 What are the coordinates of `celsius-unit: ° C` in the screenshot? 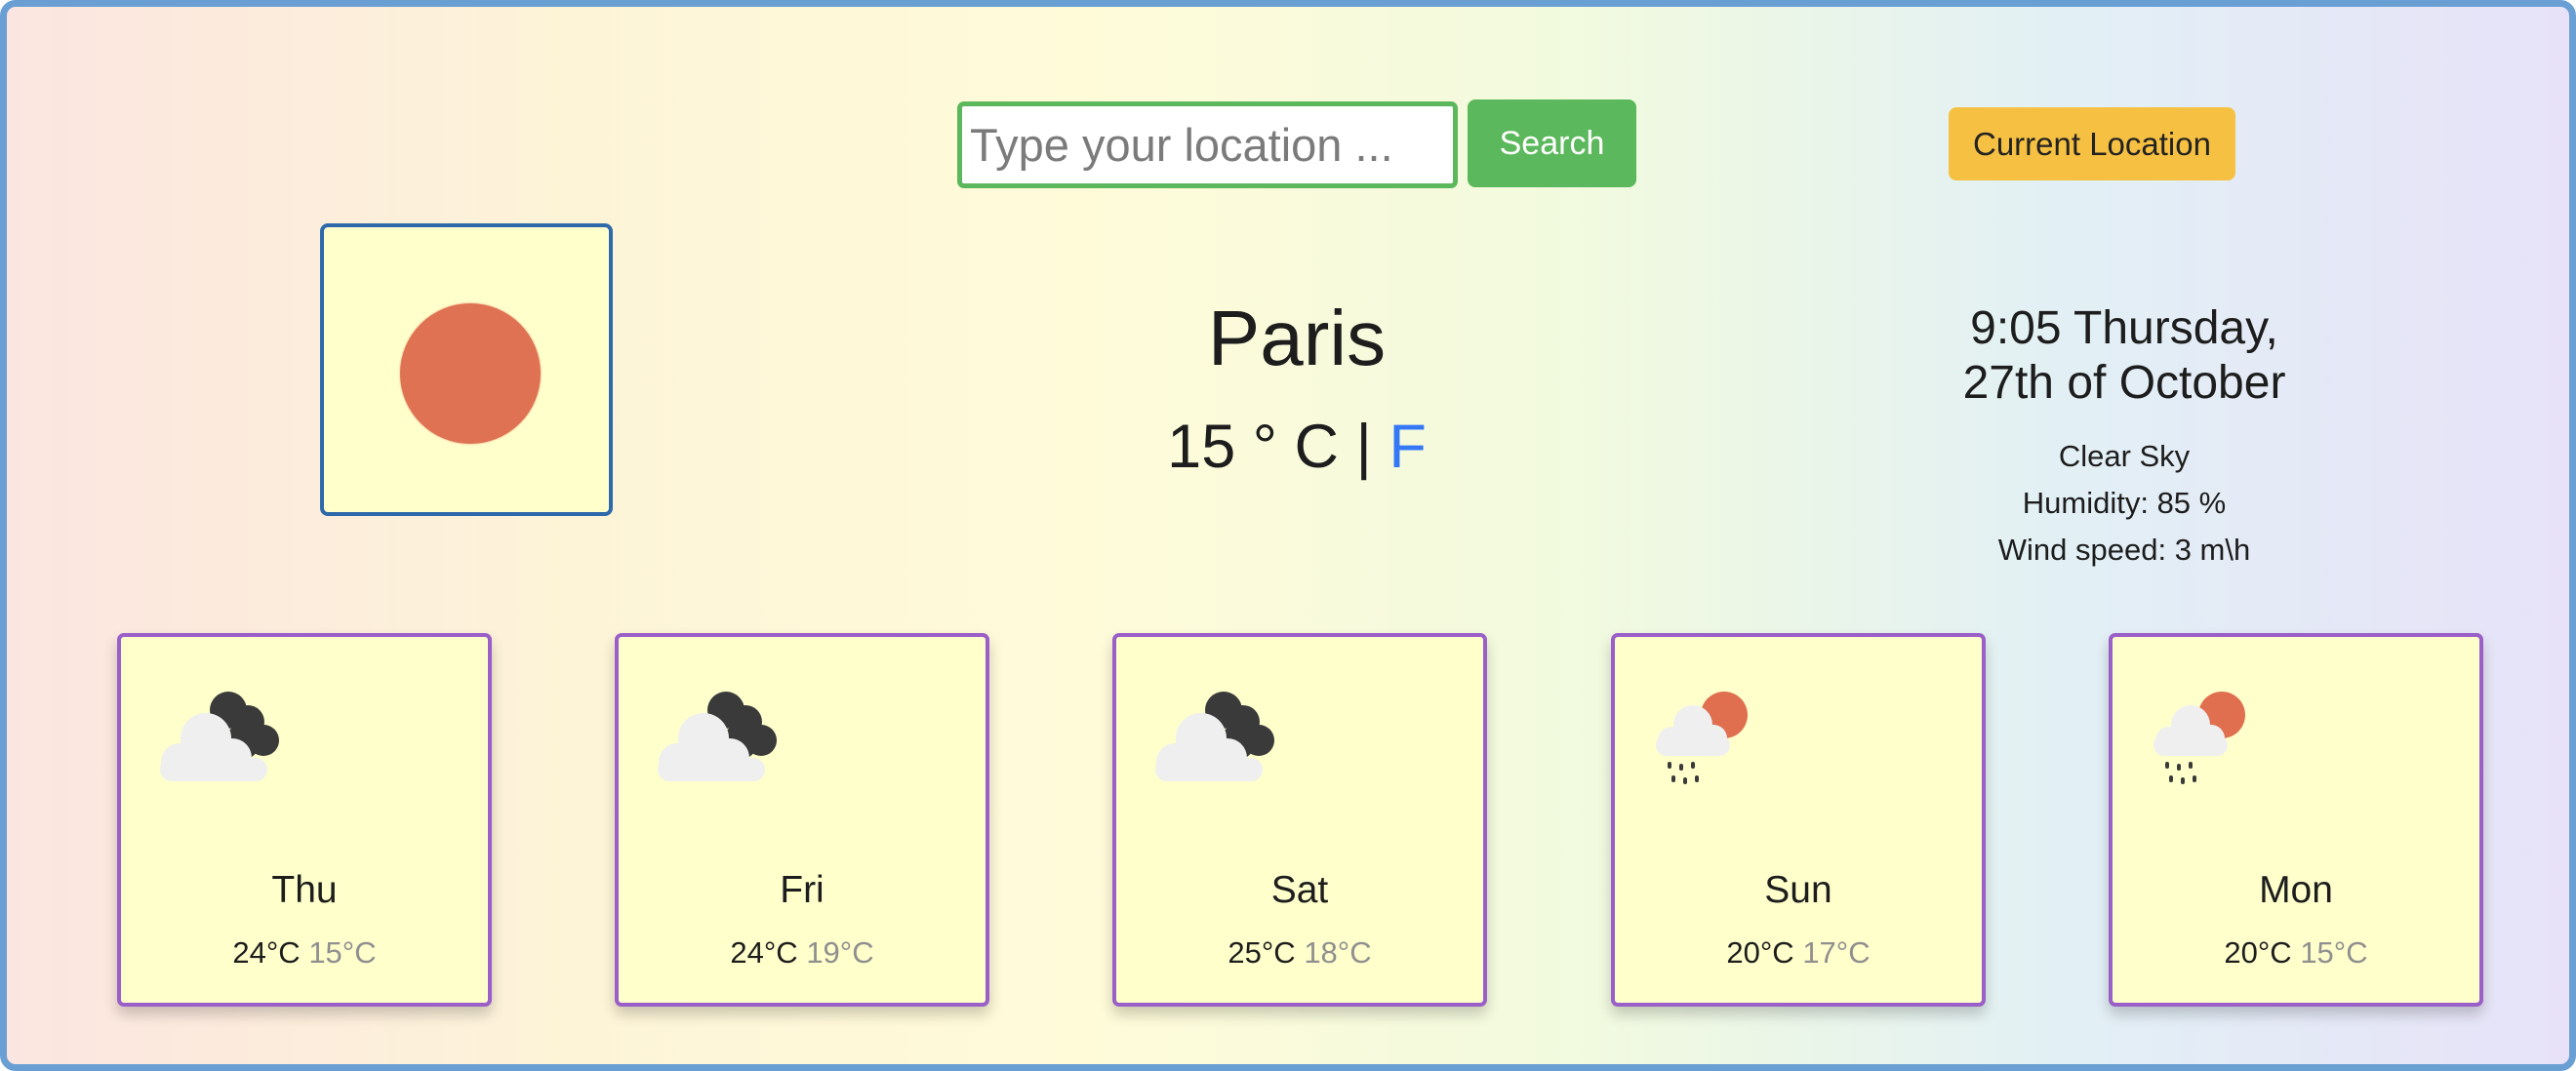 It's located at (1296, 447).